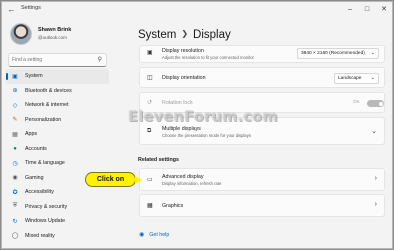  Describe the element at coordinates (34, 76) in the screenshot. I see `sidebar-item-label: System` at that location.